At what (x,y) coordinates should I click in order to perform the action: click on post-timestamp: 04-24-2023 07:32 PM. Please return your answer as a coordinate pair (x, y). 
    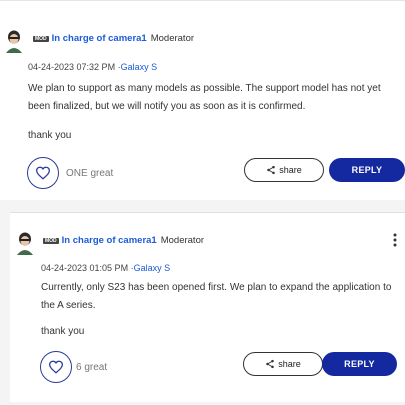
    Looking at the image, I should click on (72, 67).